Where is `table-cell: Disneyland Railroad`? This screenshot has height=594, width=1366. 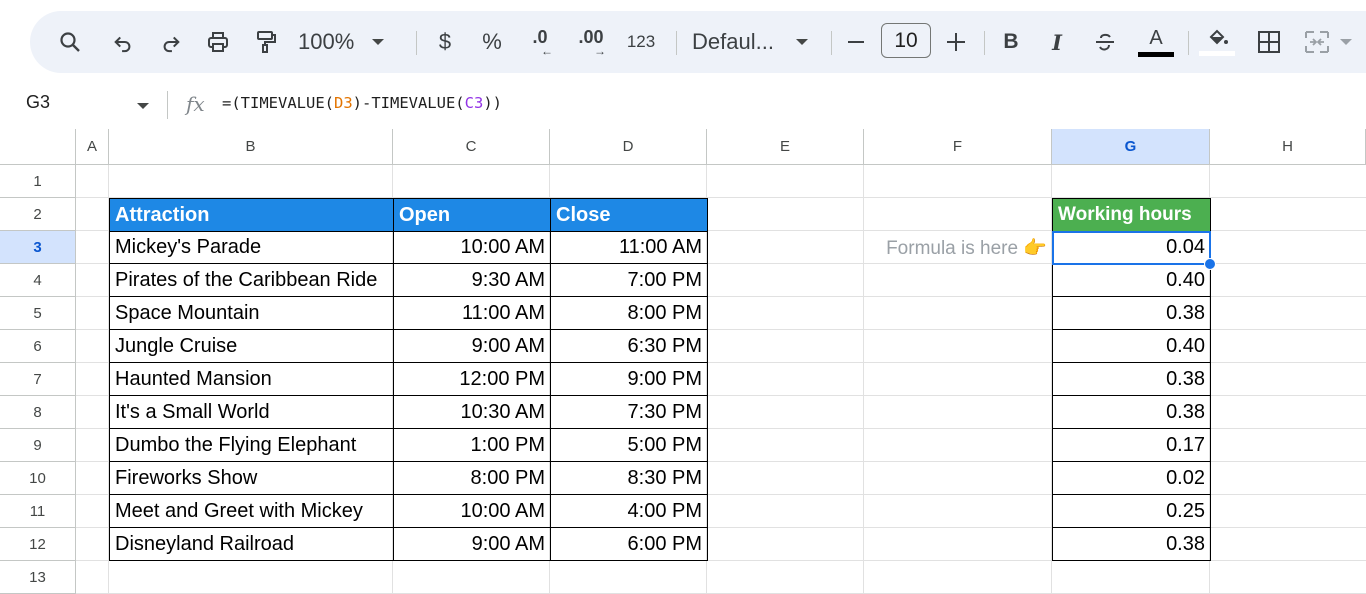
table-cell: Disneyland Railroad is located at coordinates (251, 544).